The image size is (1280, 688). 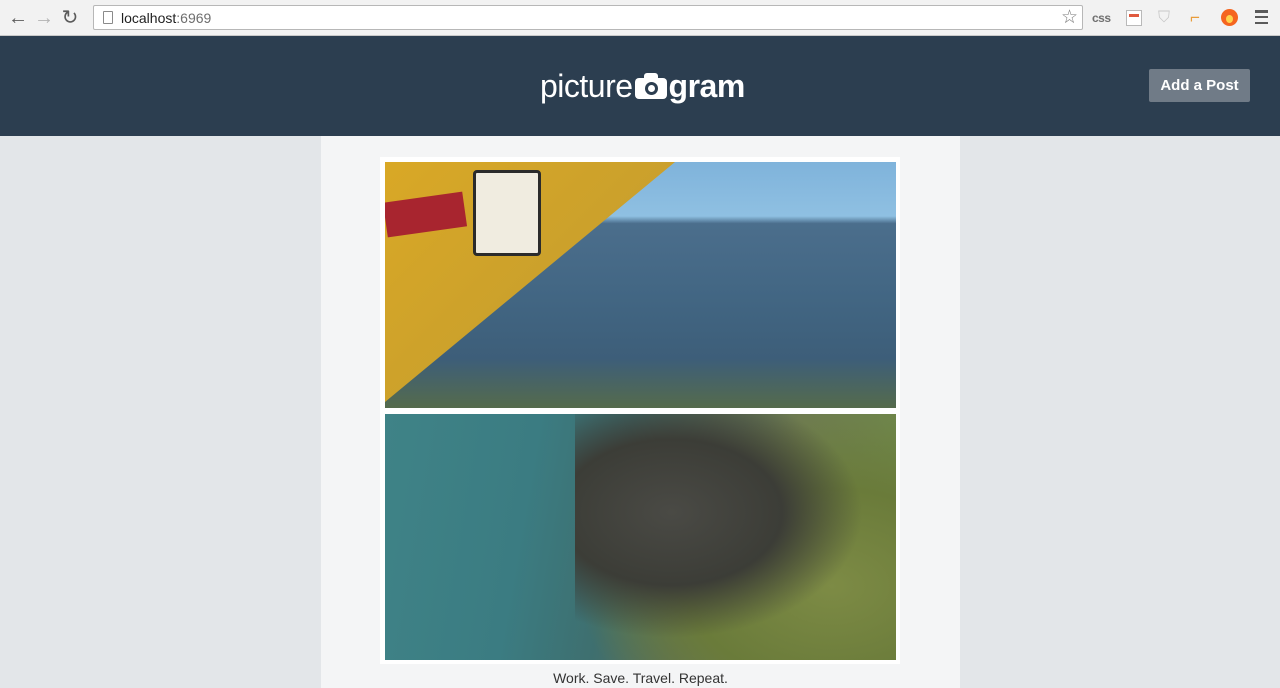 I want to click on fire-extension-icon, so click(x=1229, y=17).